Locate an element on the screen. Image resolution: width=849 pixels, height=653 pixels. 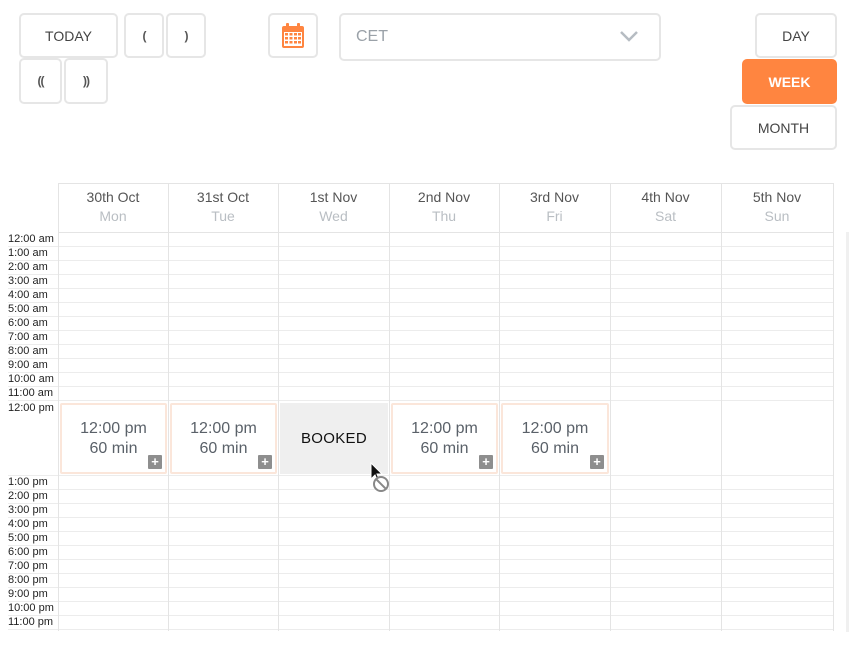
day-date: 31st Oct is located at coordinates (223, 197).